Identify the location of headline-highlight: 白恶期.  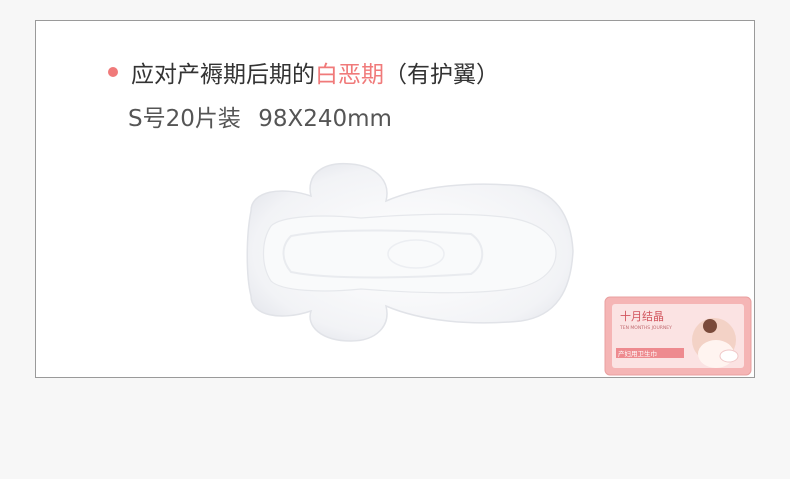
(349, 75).